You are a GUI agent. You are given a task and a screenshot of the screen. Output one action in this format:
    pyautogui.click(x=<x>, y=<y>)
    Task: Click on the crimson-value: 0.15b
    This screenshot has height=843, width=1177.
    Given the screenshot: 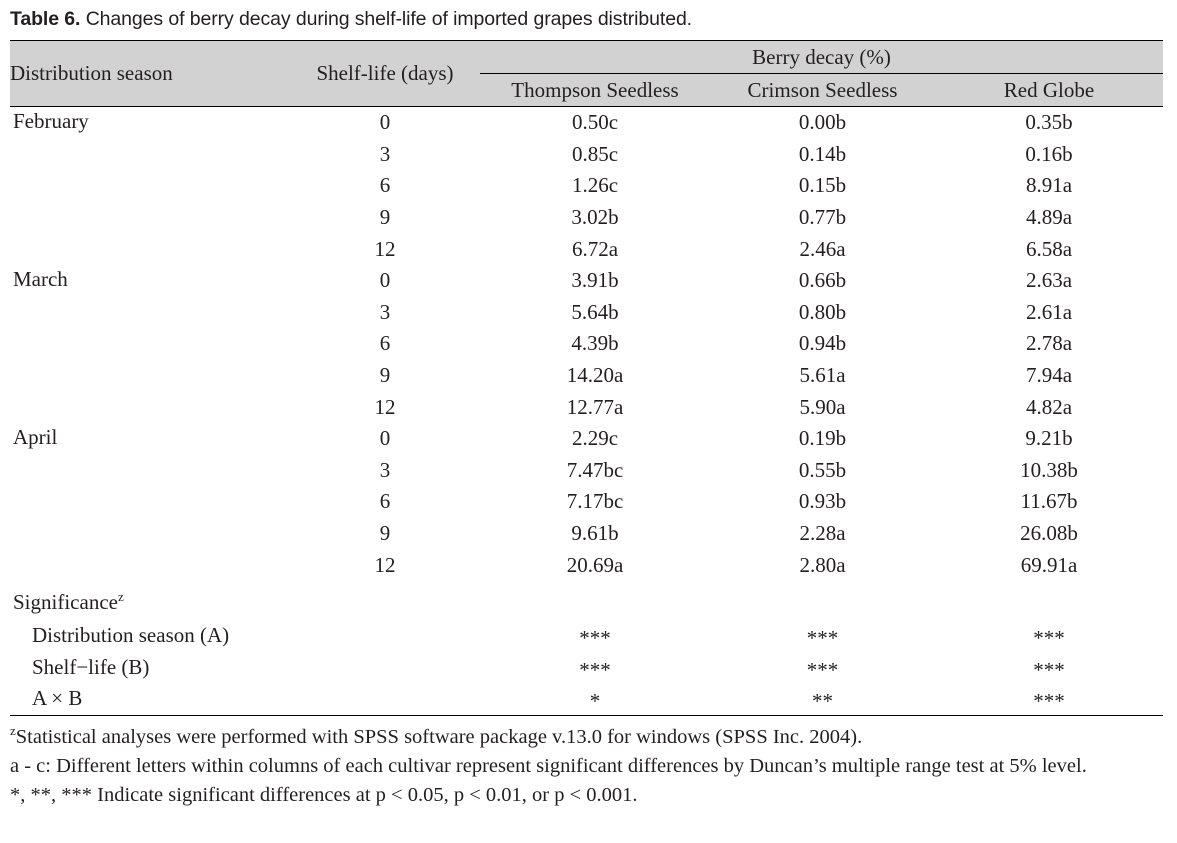 What is the action you would take?
    pyautogui.click(x=822, y=185)
    